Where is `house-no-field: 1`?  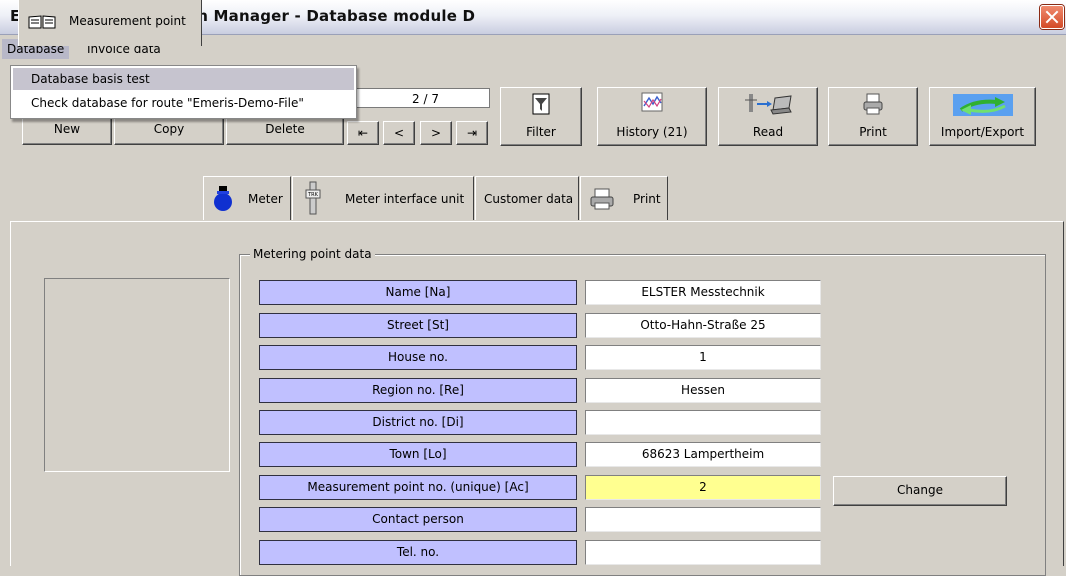 house-no-field: 1 is located at coordinates (703, 357).